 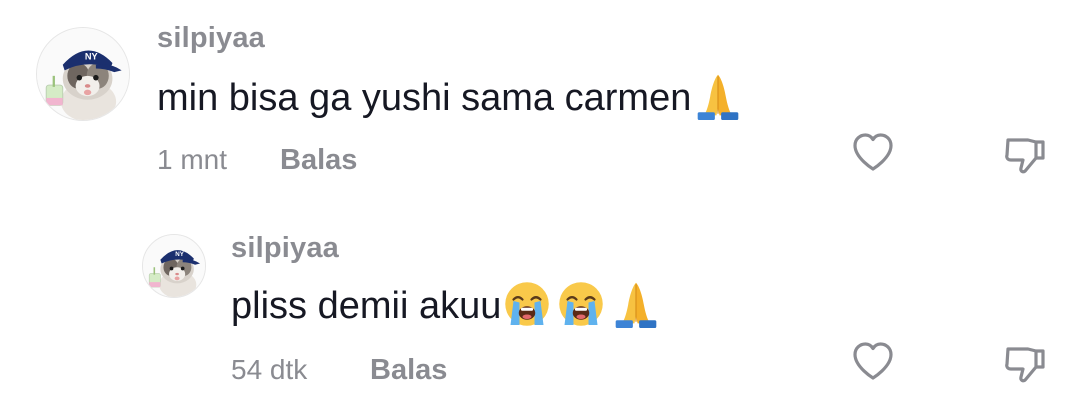 I want to click on comment-text-content: min bisa ga yushi sama carmen, so click(x=424, y=98).